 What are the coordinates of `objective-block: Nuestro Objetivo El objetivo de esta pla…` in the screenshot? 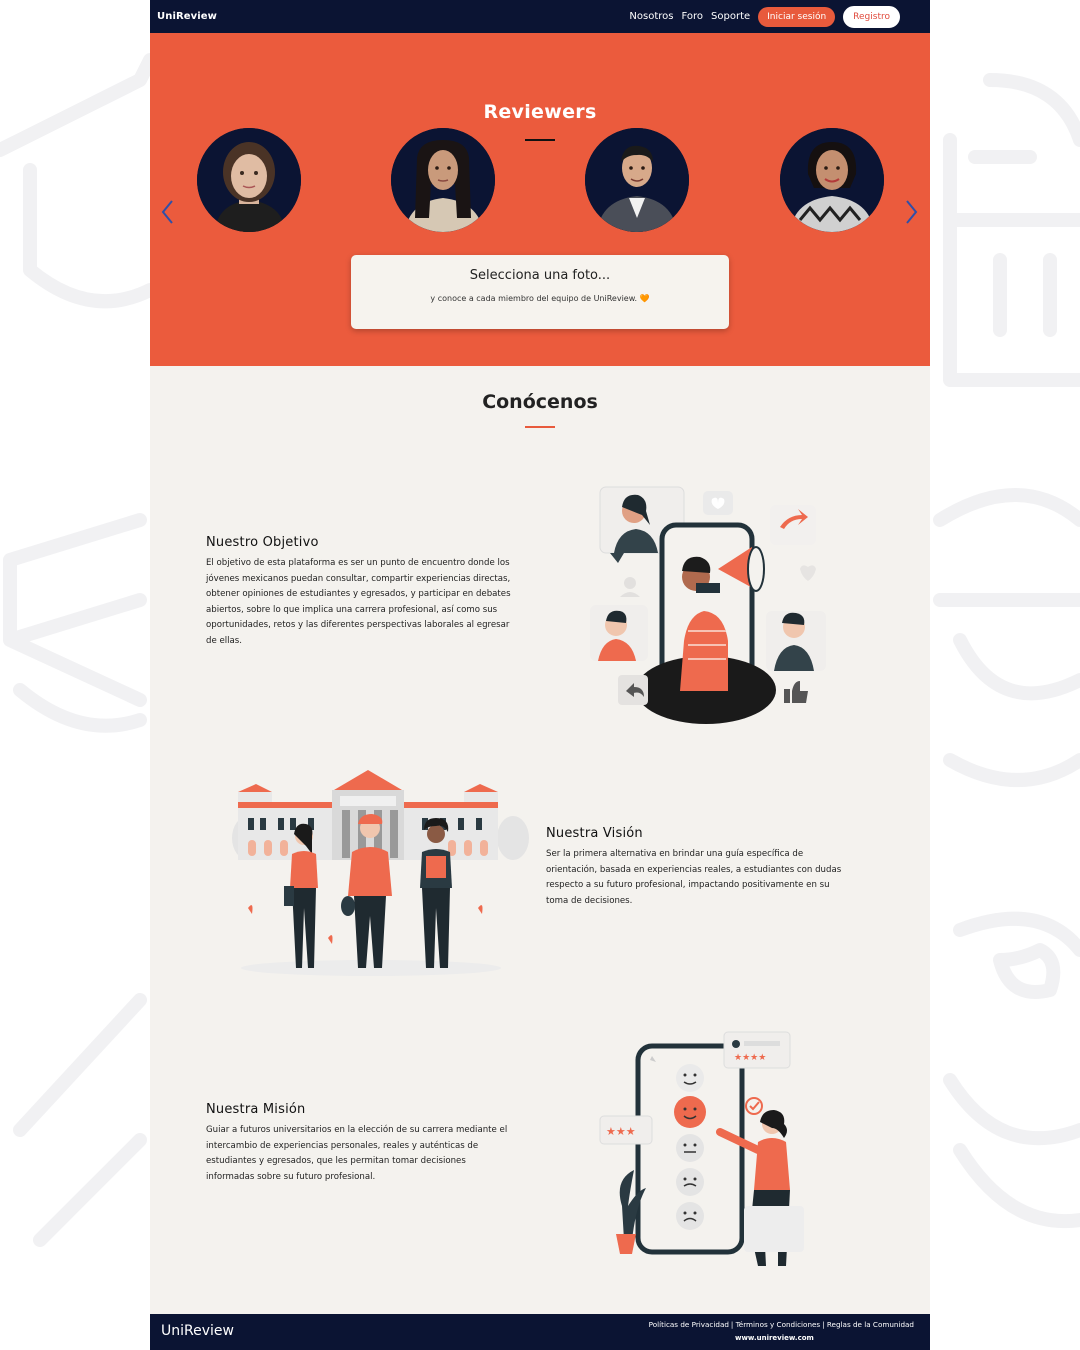 It's located at (376, 592).